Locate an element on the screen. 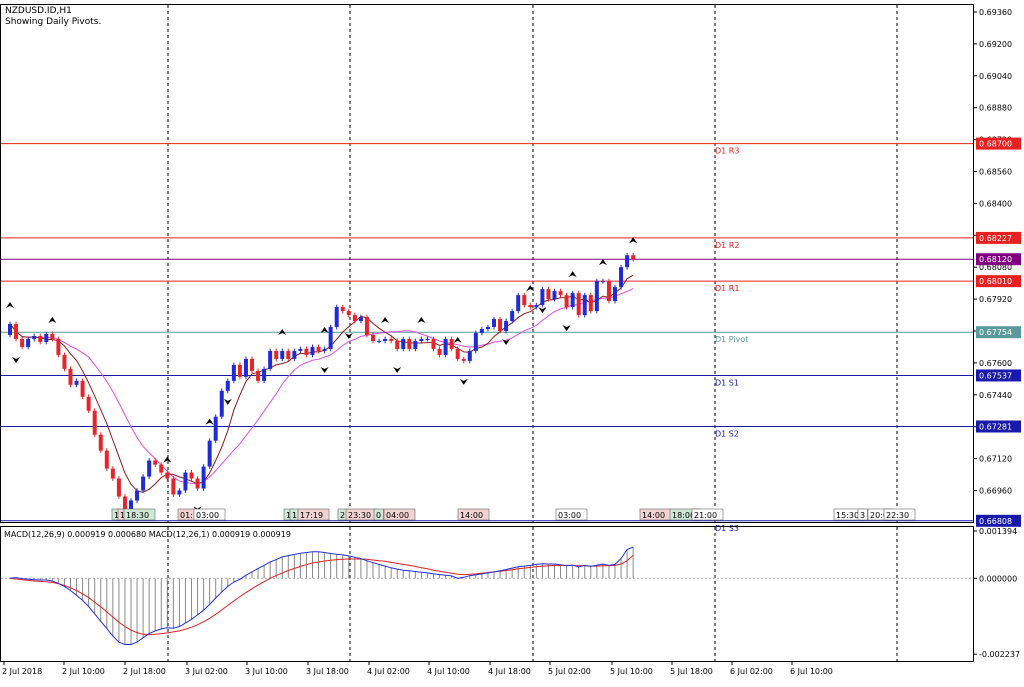  time-marker-label: 14:00 is located at coordinates (653, 515).